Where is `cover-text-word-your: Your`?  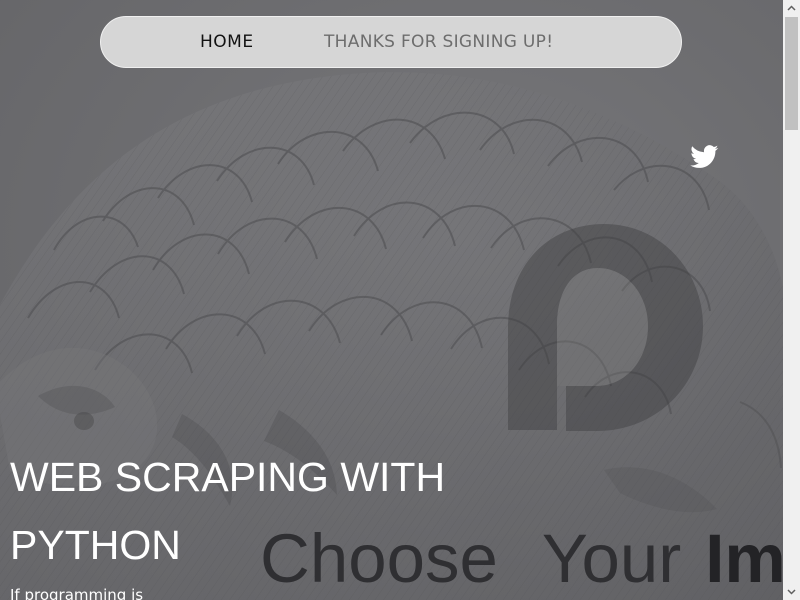 cover-text-word-your: Your is located at coordinates (611, 558).